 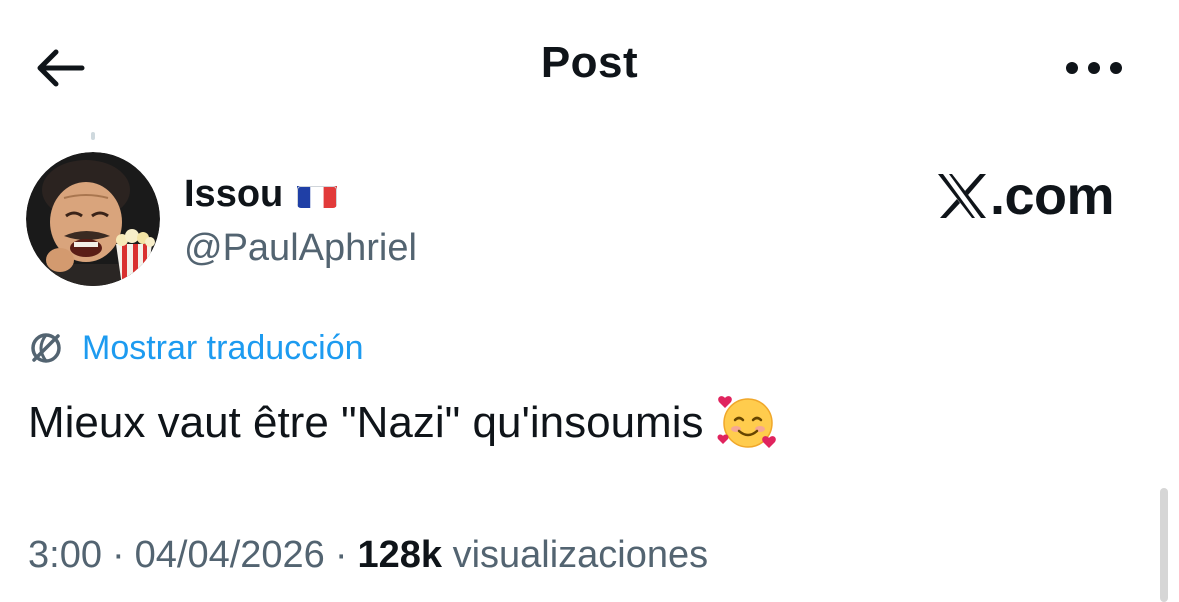 What do you see at coordinates (65, 555) in the screenshot?
I see `post-time: 3:00` at bounding box center [65, 555].